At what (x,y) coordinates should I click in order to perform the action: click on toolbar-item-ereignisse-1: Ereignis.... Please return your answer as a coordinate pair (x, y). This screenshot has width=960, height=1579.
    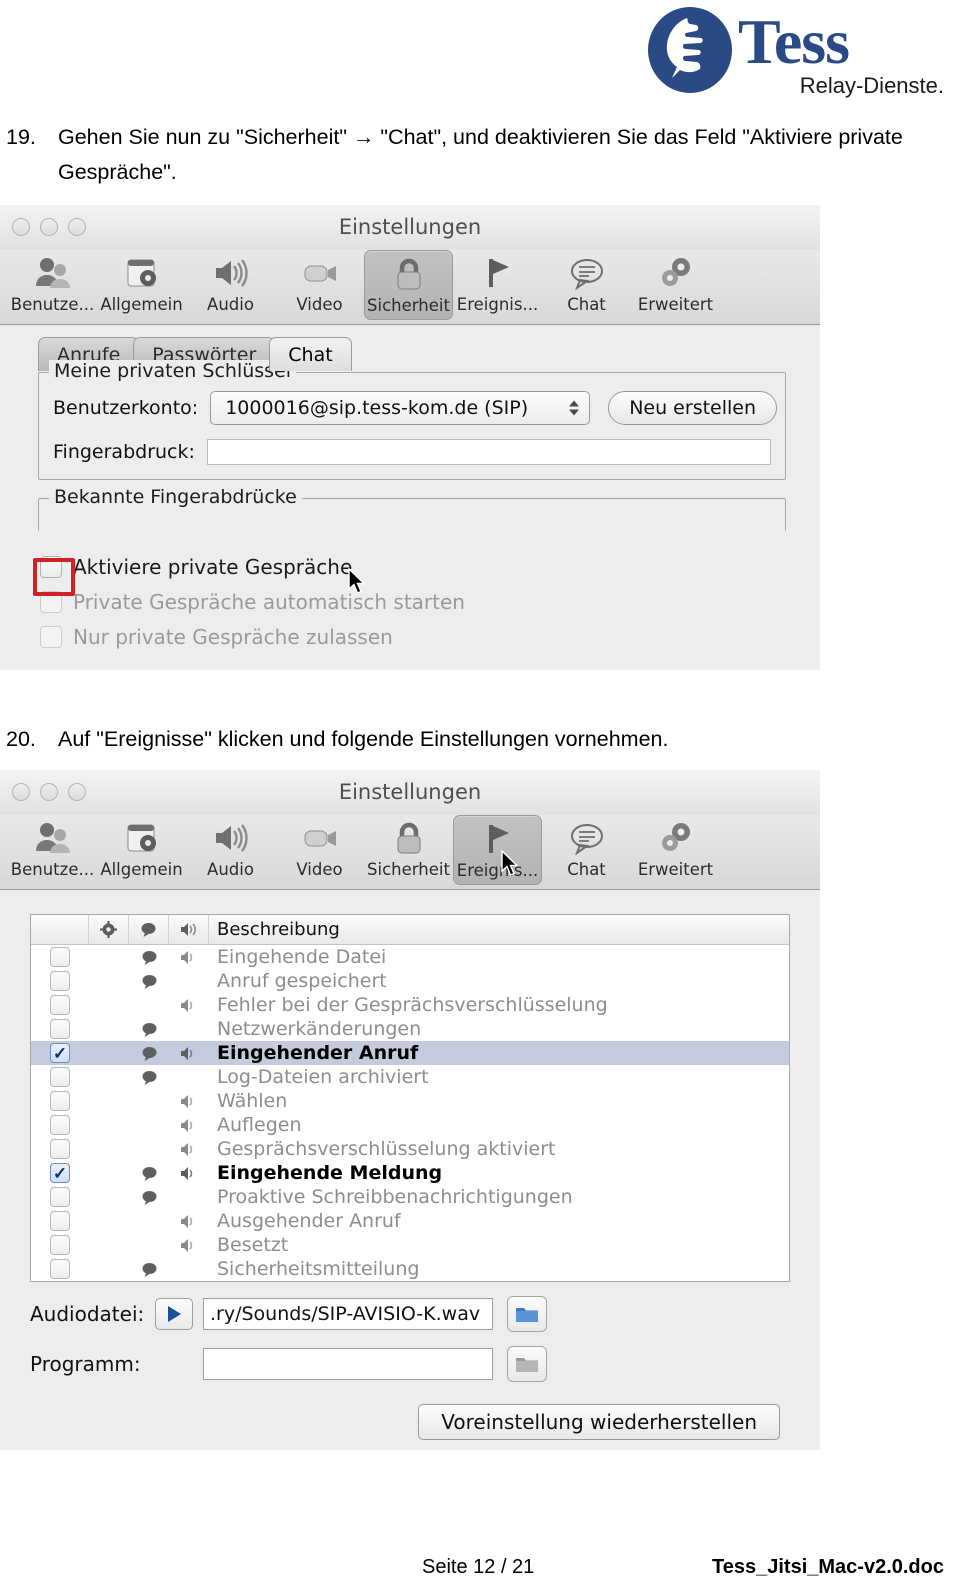
    Looking at the image, I should click on (497, 285).